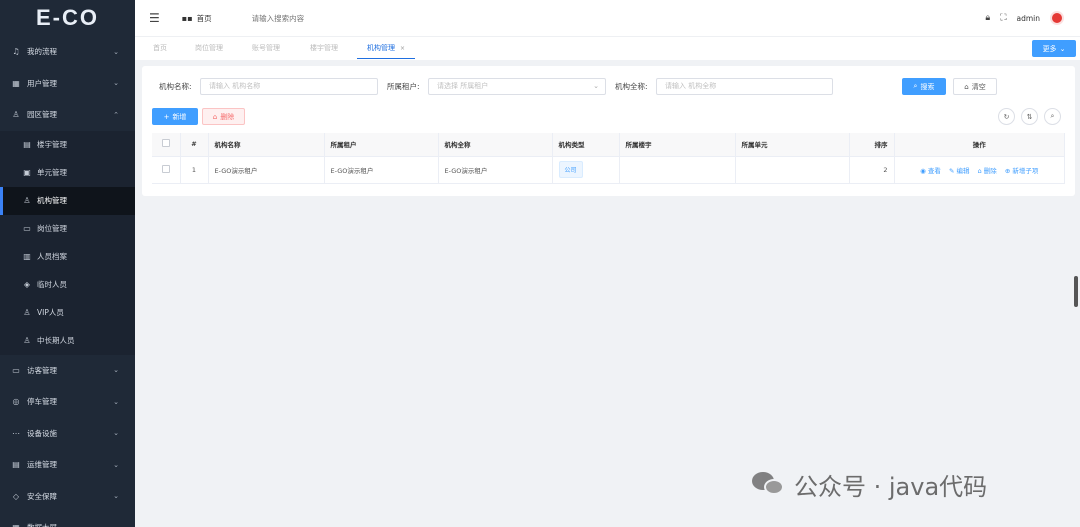 The image size is (1080, 527). Describe the element at coordinates (386, 48) in the screenshot. I see `tab-org: 机构管理 ×` at that location.